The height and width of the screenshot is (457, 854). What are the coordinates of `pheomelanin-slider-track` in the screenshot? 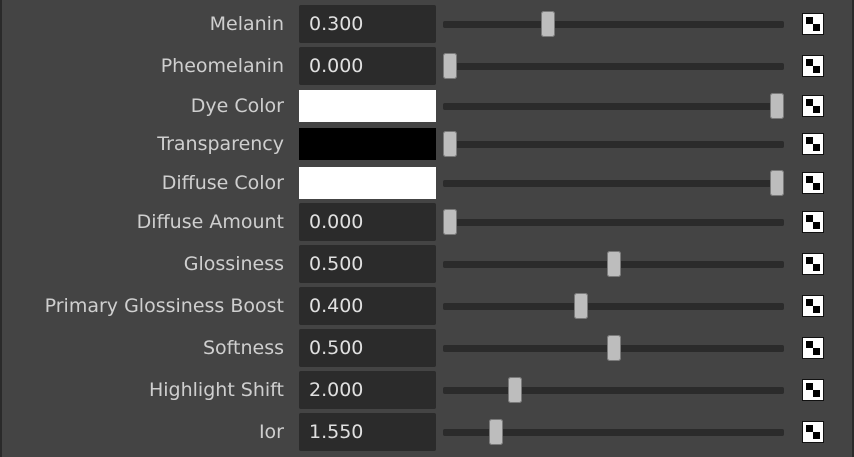 It's located at (613, 66).